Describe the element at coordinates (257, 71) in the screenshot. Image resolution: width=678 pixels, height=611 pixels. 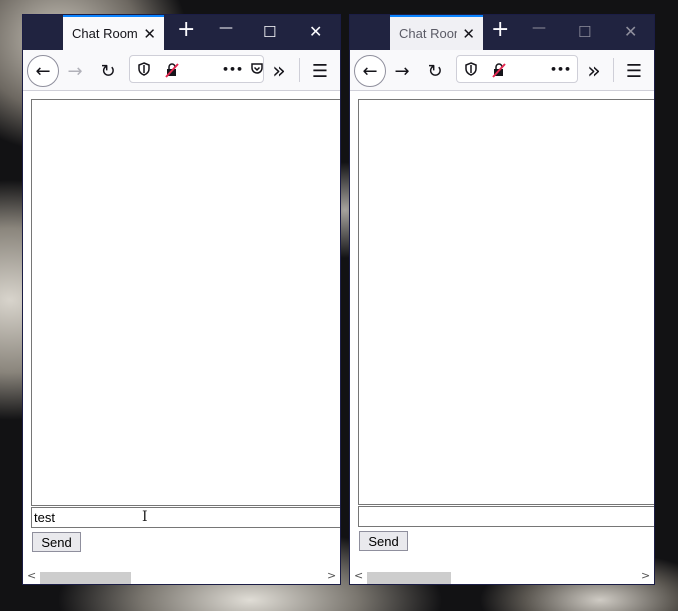
I see `pocket-icon` at that location.